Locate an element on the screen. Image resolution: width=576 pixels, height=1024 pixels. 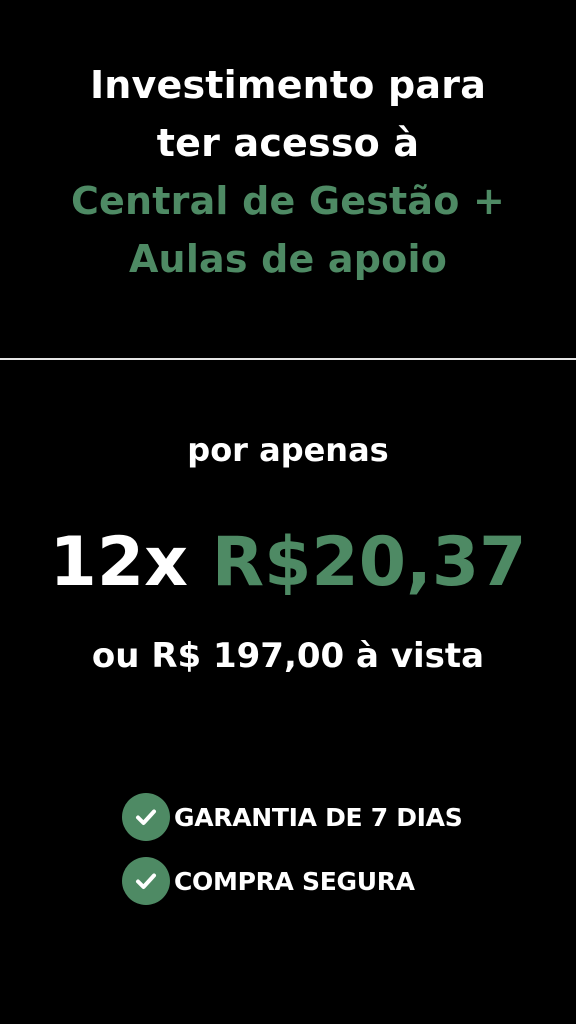
trust-badges: GARANTIA DE 7 DIAS COMPRA SEGURA is located at coordinates (332, 857).